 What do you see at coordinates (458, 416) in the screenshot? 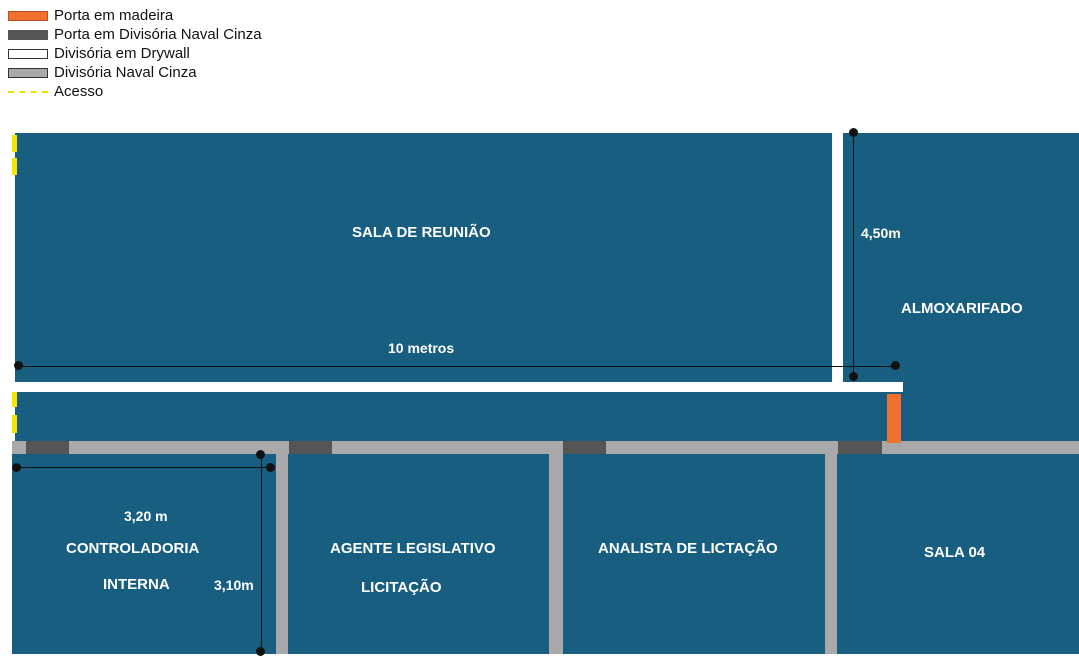
I see `corridor` at bounding box center [458, 416].